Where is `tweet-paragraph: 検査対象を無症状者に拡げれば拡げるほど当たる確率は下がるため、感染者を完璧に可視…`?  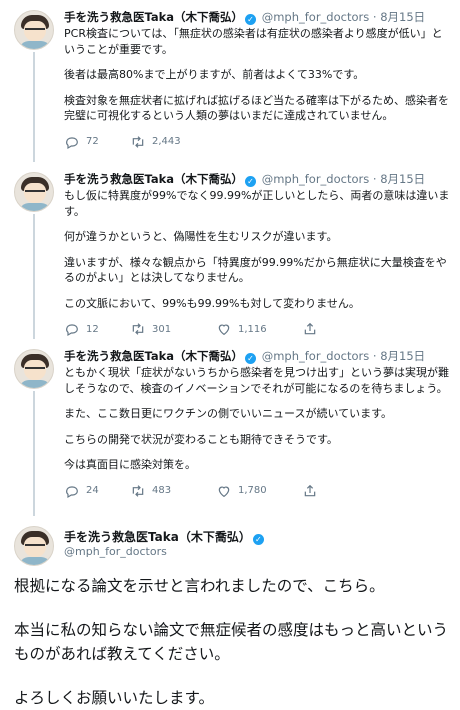 tweet-paragraph: 検査対象を無症状者に拡げれば拡げるほど当たる確率は下がるため、感染者を完璧に可視… is located at coordinates (256, 108).